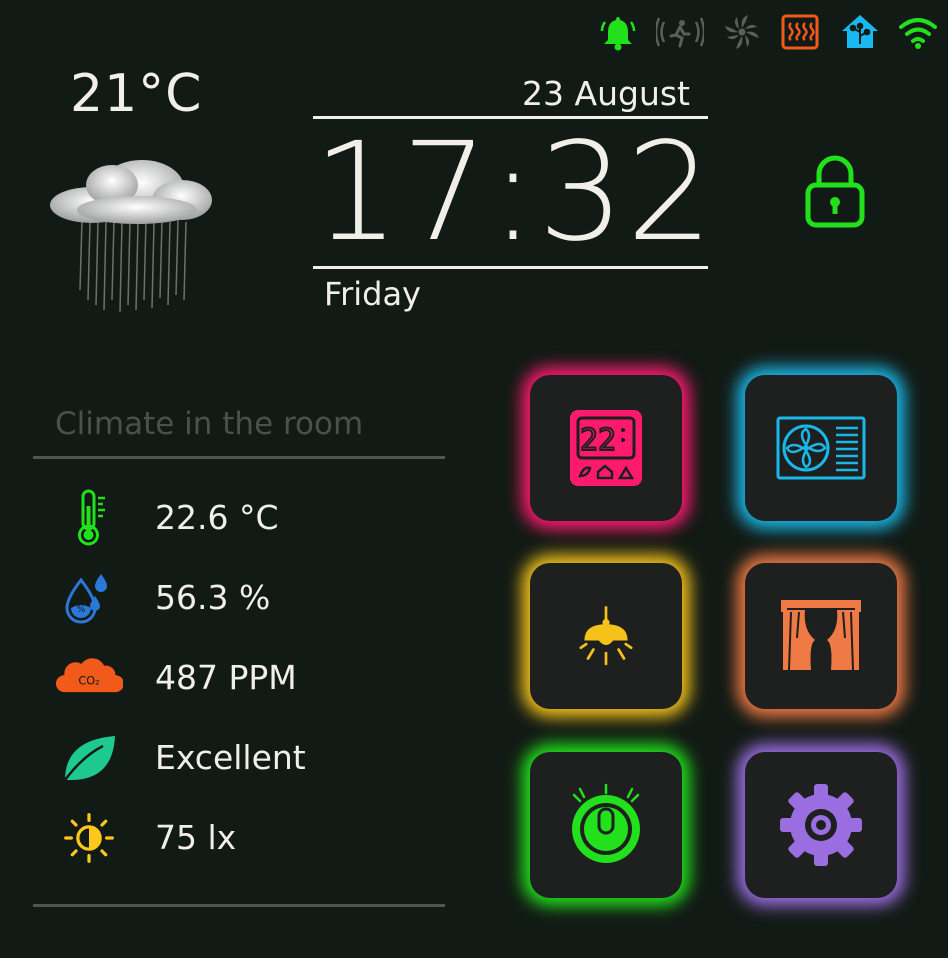 This screenshot has width=948, height=958. What do you see at coordinates (835, 191) in the screenshot?
I see `padlock-icon` at bounding box center [835, 191].